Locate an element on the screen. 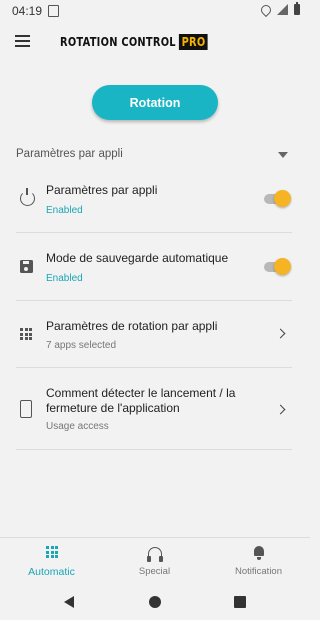 This screenshot has height=620, width=320. section-title: Paramètres par appli is located at coordinates (69, 154).